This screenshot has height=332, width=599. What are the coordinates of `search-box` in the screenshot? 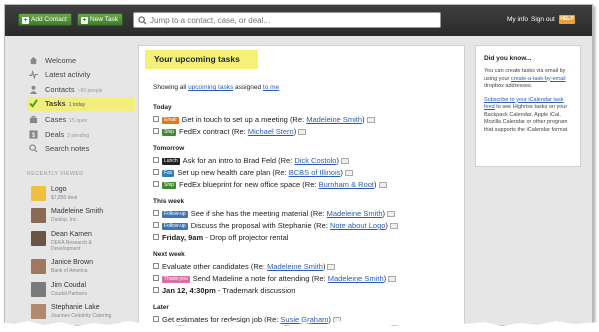 It's located at (287, 20).